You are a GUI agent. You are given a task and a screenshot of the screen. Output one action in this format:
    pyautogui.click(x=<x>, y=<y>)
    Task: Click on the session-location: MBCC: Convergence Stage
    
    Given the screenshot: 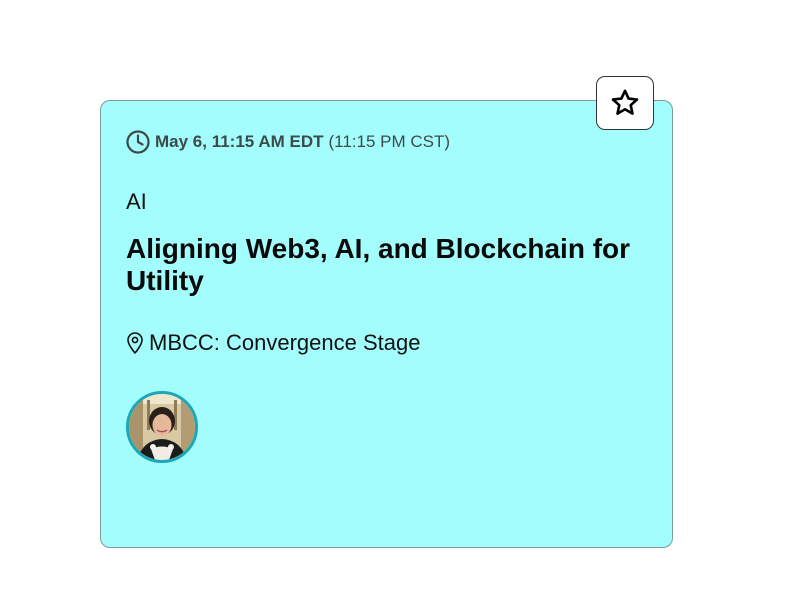 What is the action you would take?
    pyautogui.click(x=285, y=342)
    